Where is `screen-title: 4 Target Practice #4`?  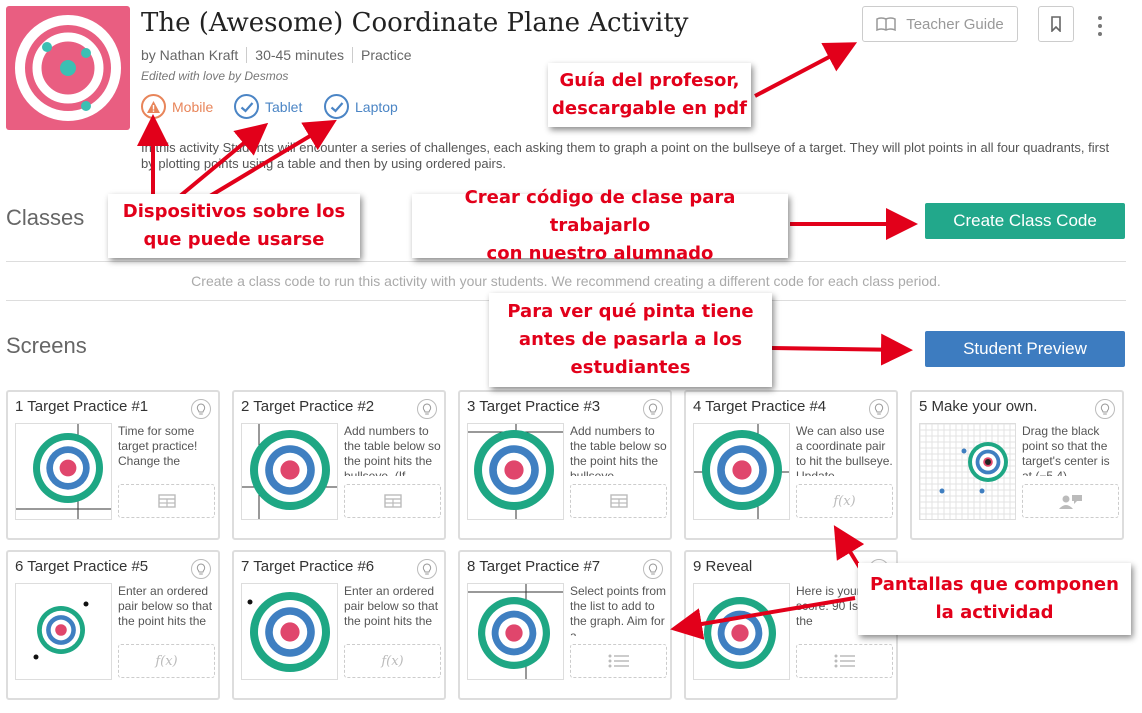
screen-title: 4 Target Practice #4 is located at coordinates (760, 406).